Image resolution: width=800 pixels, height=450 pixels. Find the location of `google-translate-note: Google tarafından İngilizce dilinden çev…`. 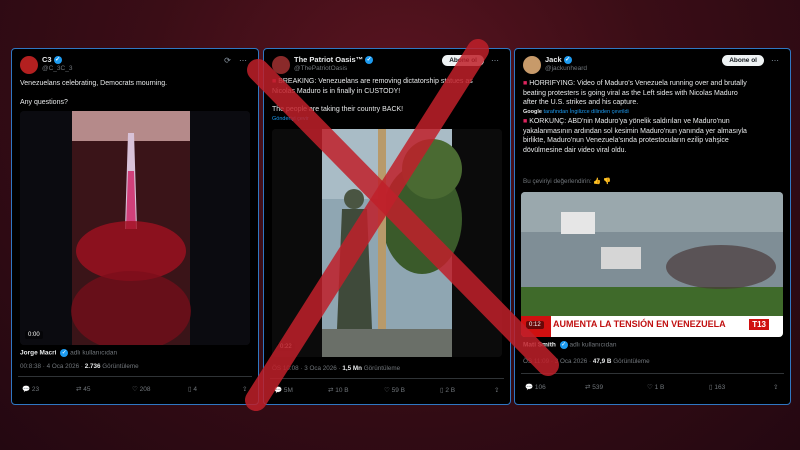

google-translate-note: Google tarafından İngilizce dilinden çev… is located at coordinates (576, 111).